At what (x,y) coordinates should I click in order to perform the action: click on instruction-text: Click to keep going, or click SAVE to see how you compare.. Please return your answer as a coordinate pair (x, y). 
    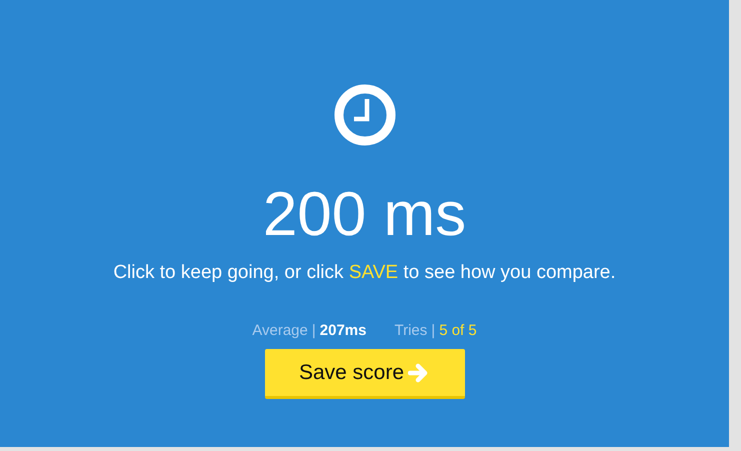
    Looking at the image, I should click on (364, 273).